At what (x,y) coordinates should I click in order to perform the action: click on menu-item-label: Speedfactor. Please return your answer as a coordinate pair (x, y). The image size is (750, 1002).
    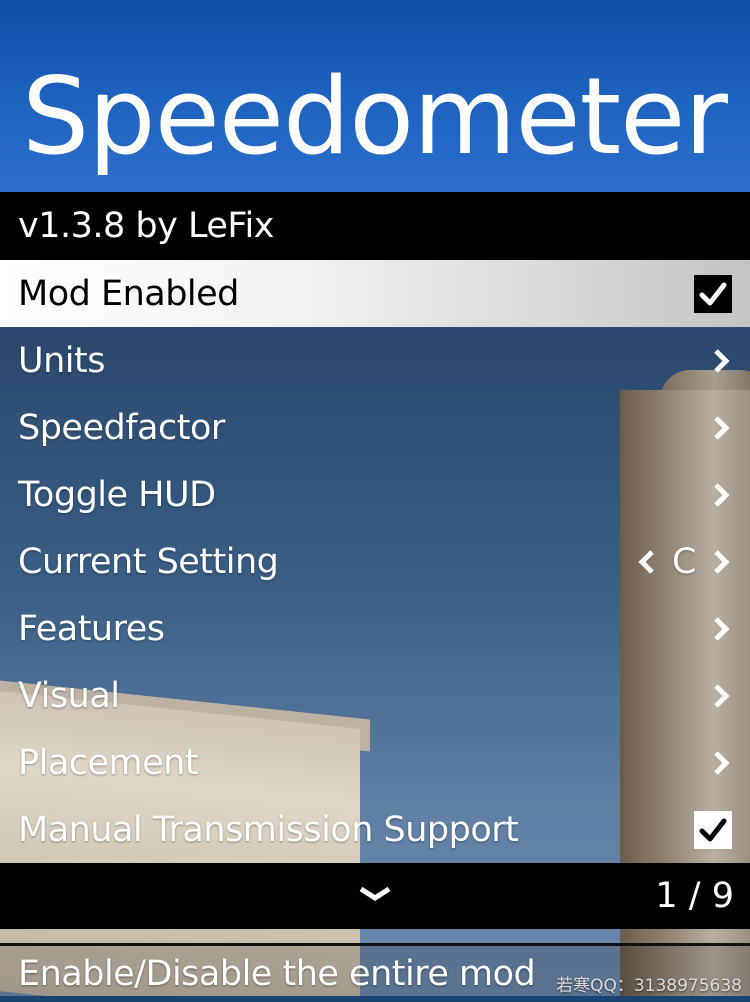
    Looking at the image, I should click on (121, 427).